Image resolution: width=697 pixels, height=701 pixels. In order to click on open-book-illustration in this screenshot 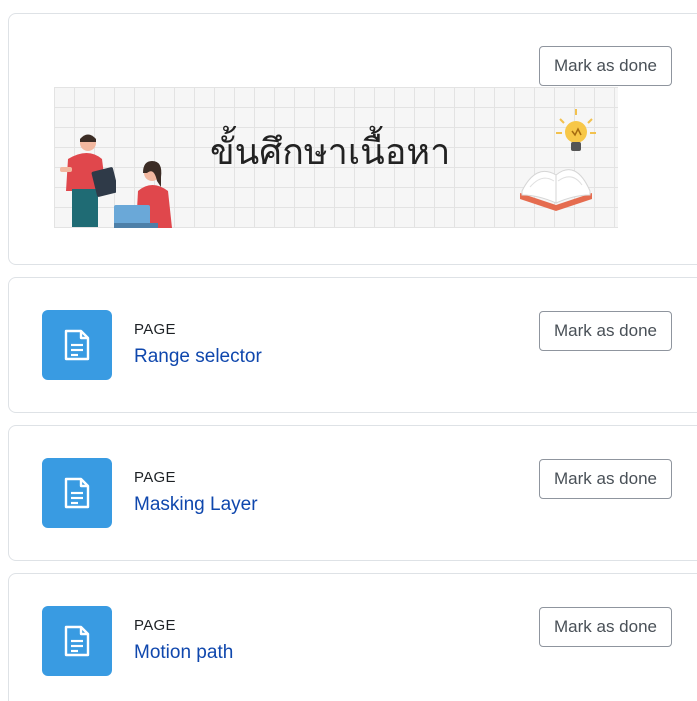, I will do `click(556, 190)`.